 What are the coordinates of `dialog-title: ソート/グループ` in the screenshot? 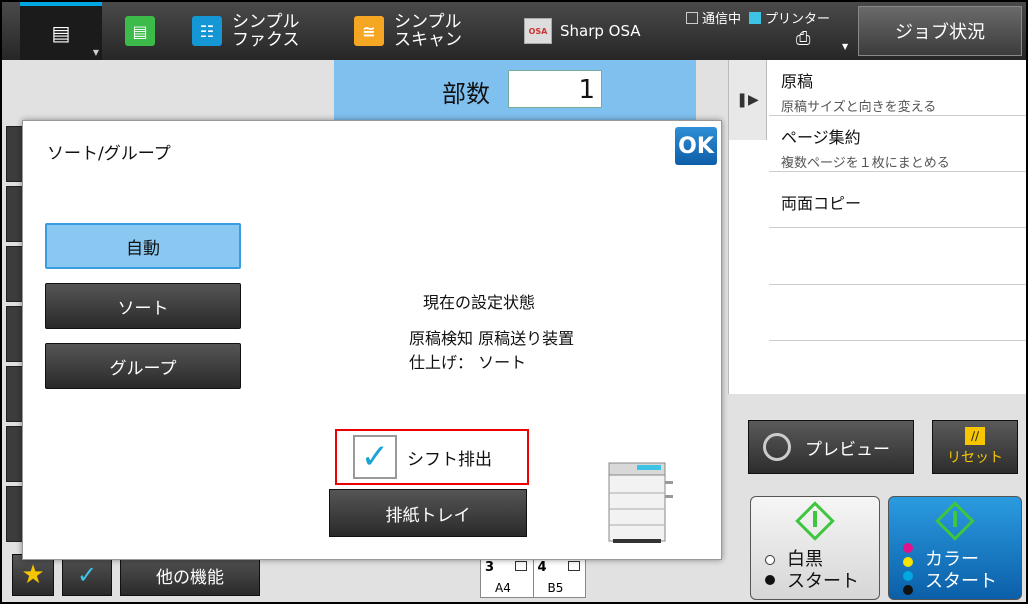 It's located at (109, 154).